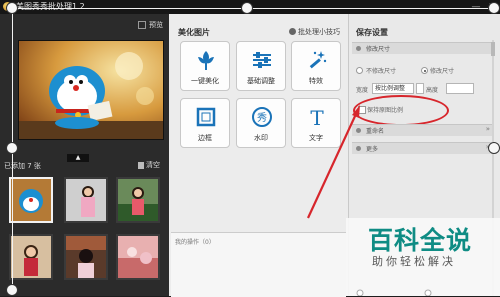  I want to click on guide-line-top, so click(254, 8).